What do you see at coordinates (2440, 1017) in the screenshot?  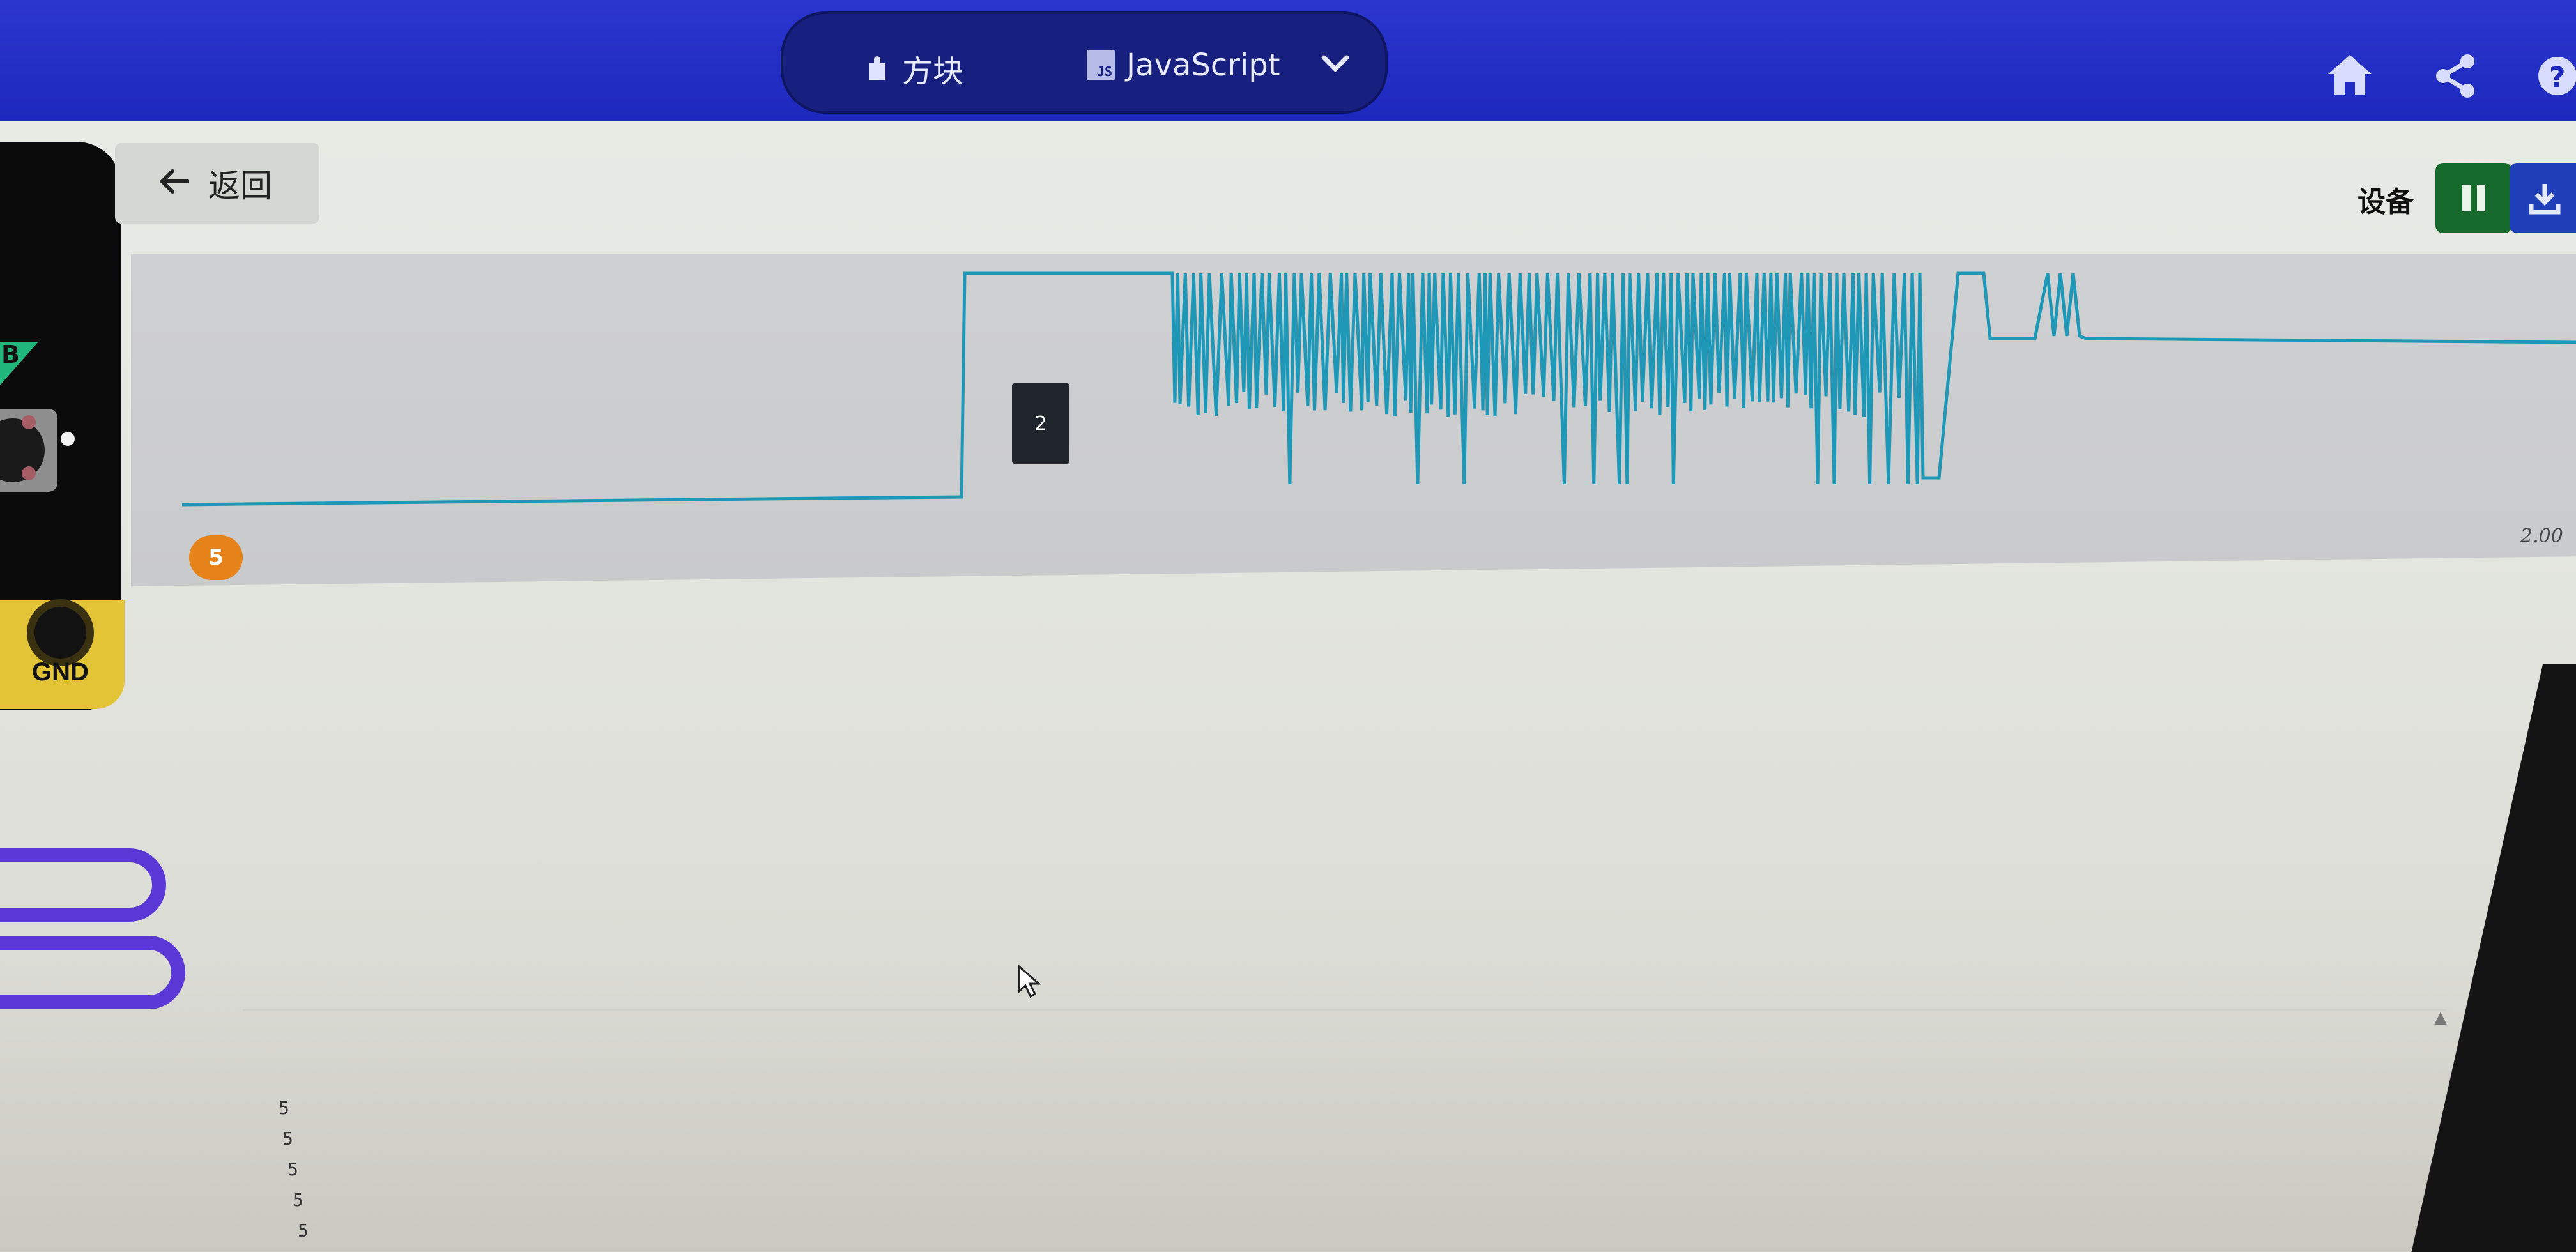 I see `console-scroll-up-icon: ▲` at bounding box center [2440, 1017].